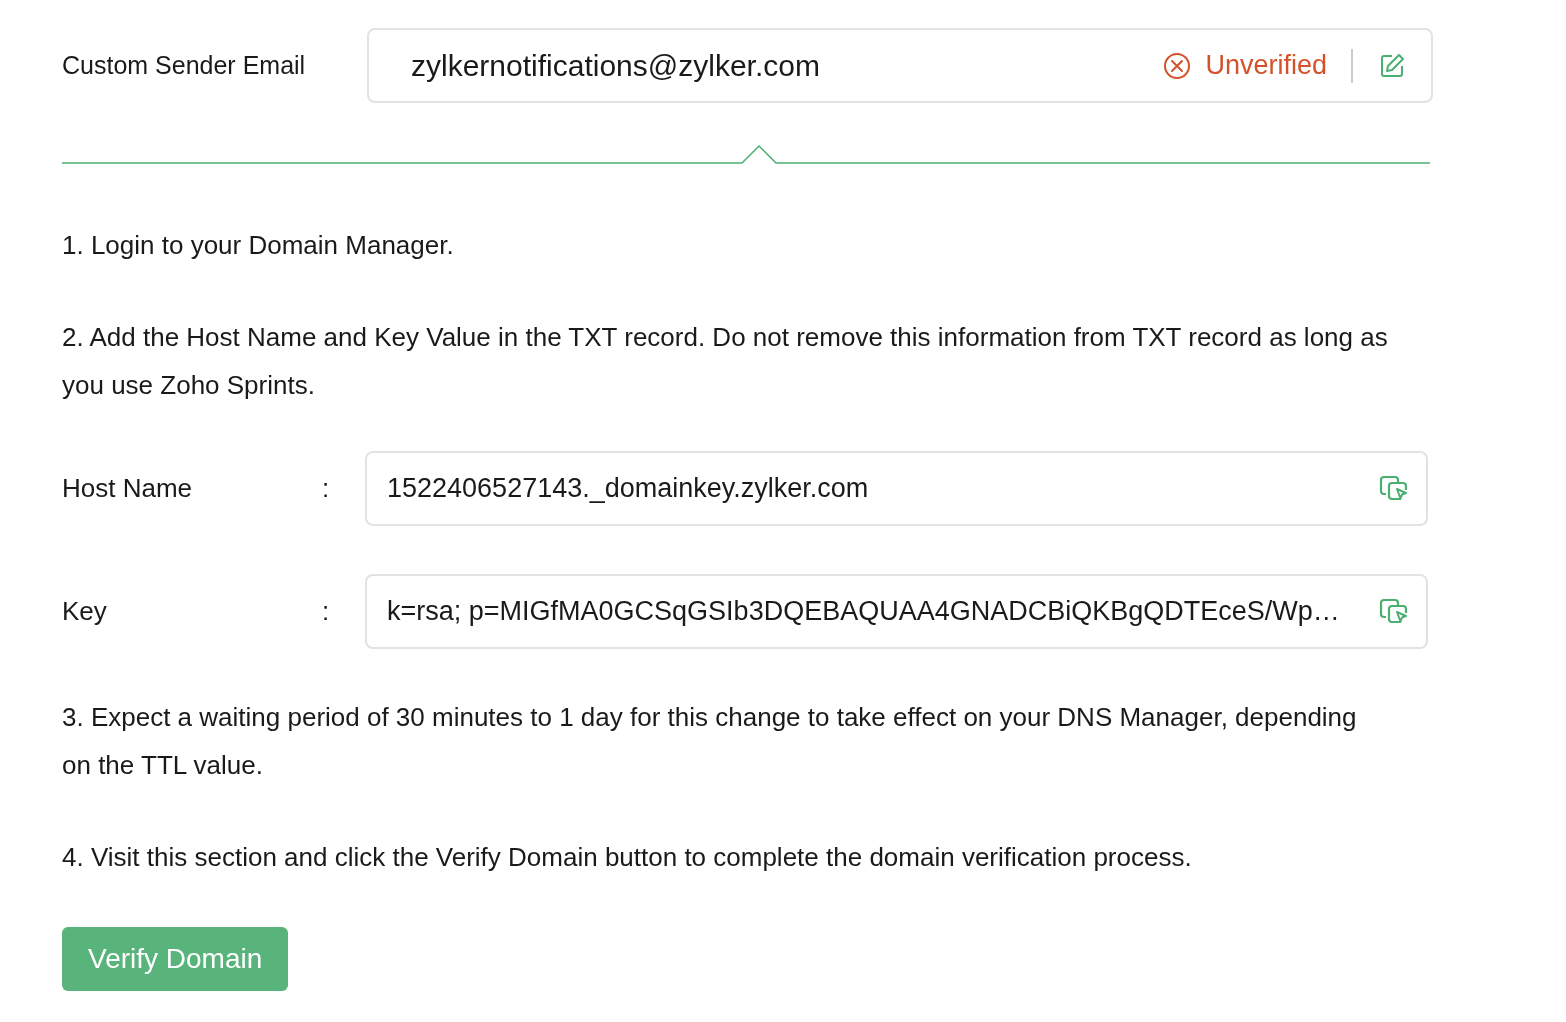 The width and height of the screenshot is (1566, 1022). Describe the element at coordinates (128, 488) in the screenshot. I see `field-label: Host Name` at that location.